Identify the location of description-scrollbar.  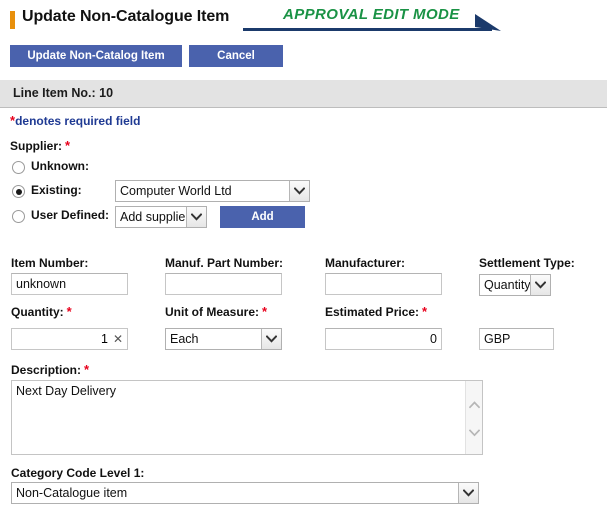
(473, 417).